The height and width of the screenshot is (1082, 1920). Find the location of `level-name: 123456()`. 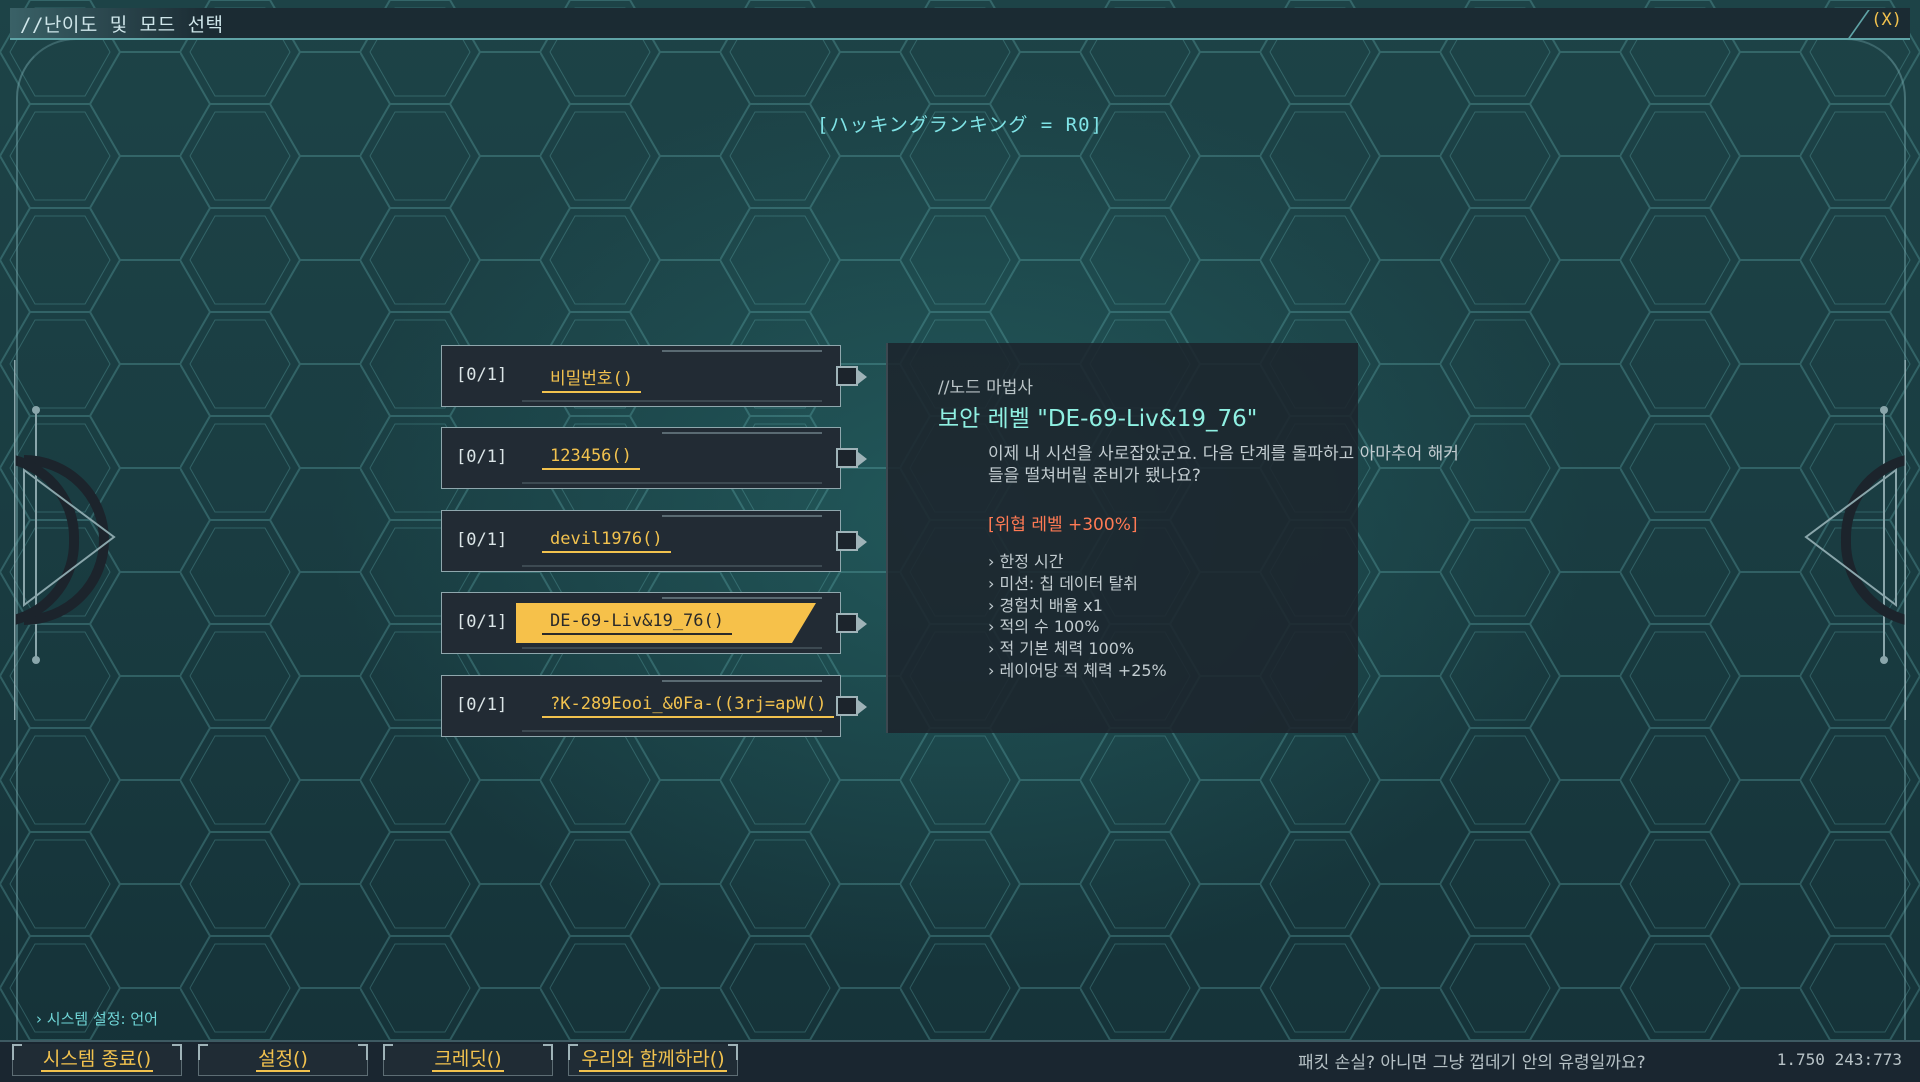

level-name: 123456() is located at coordinates (591, 458).